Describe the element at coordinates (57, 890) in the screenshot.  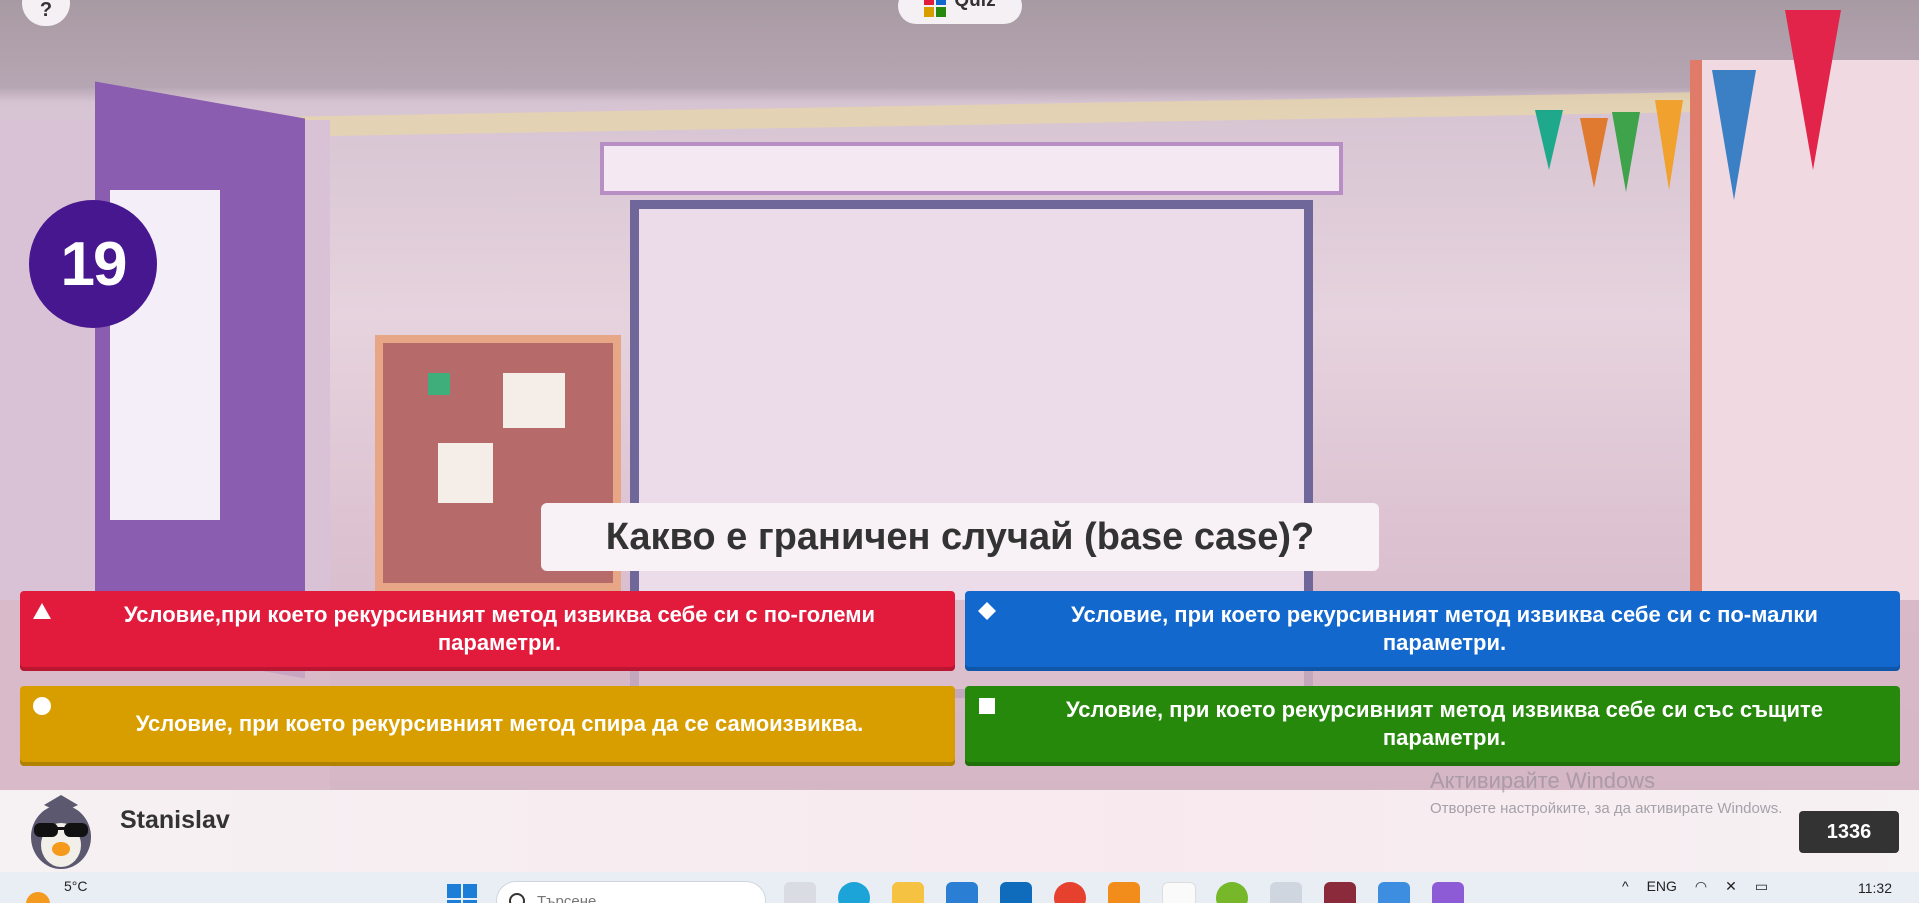
I see `weather-widget: 5°C` at that location.